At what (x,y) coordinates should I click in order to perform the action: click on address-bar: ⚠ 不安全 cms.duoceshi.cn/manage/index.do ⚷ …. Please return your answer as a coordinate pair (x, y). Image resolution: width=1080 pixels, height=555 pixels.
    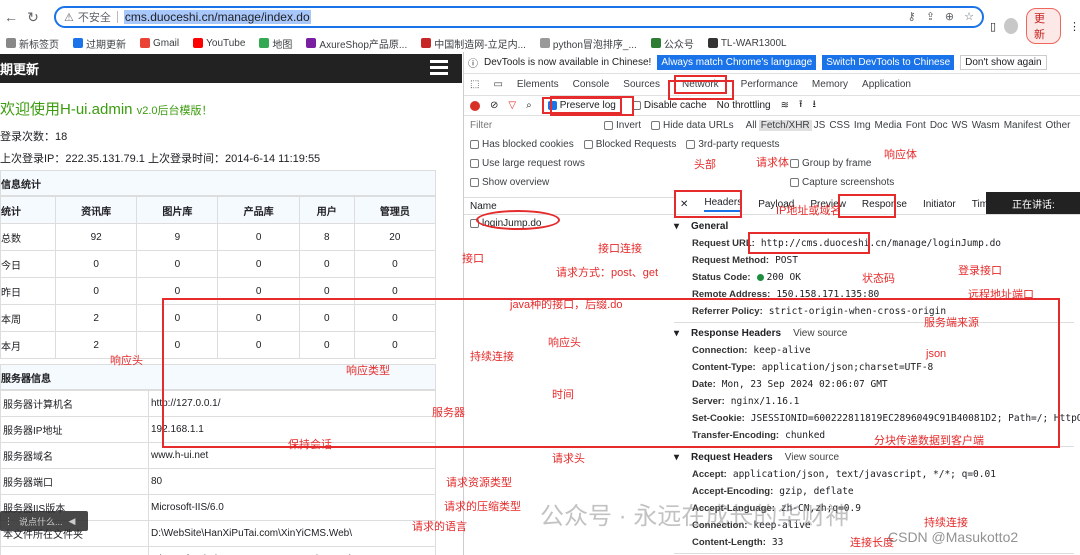
    Looking at the image, I should click on (519, 17).